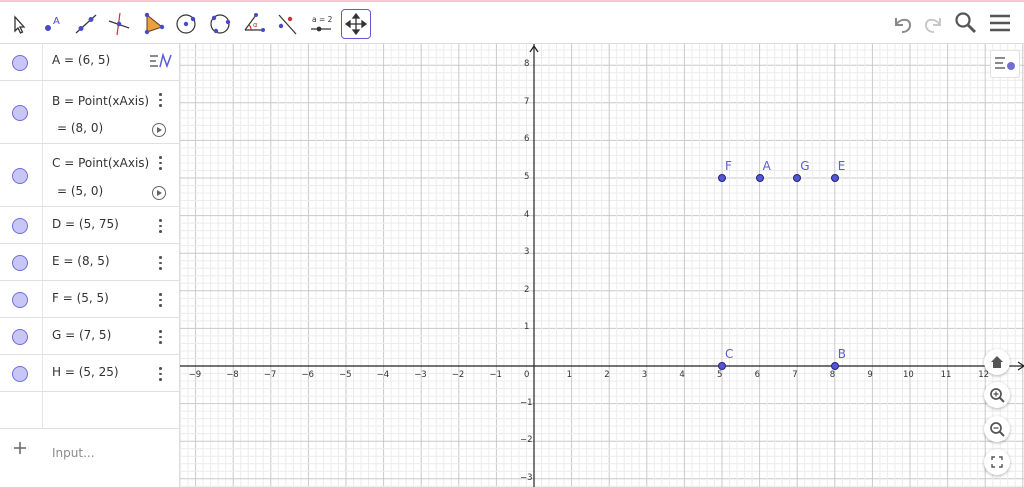  Describe the element at coordinates (527, 214) in the screenshot. I see `y-tick-label: 4` at that location.